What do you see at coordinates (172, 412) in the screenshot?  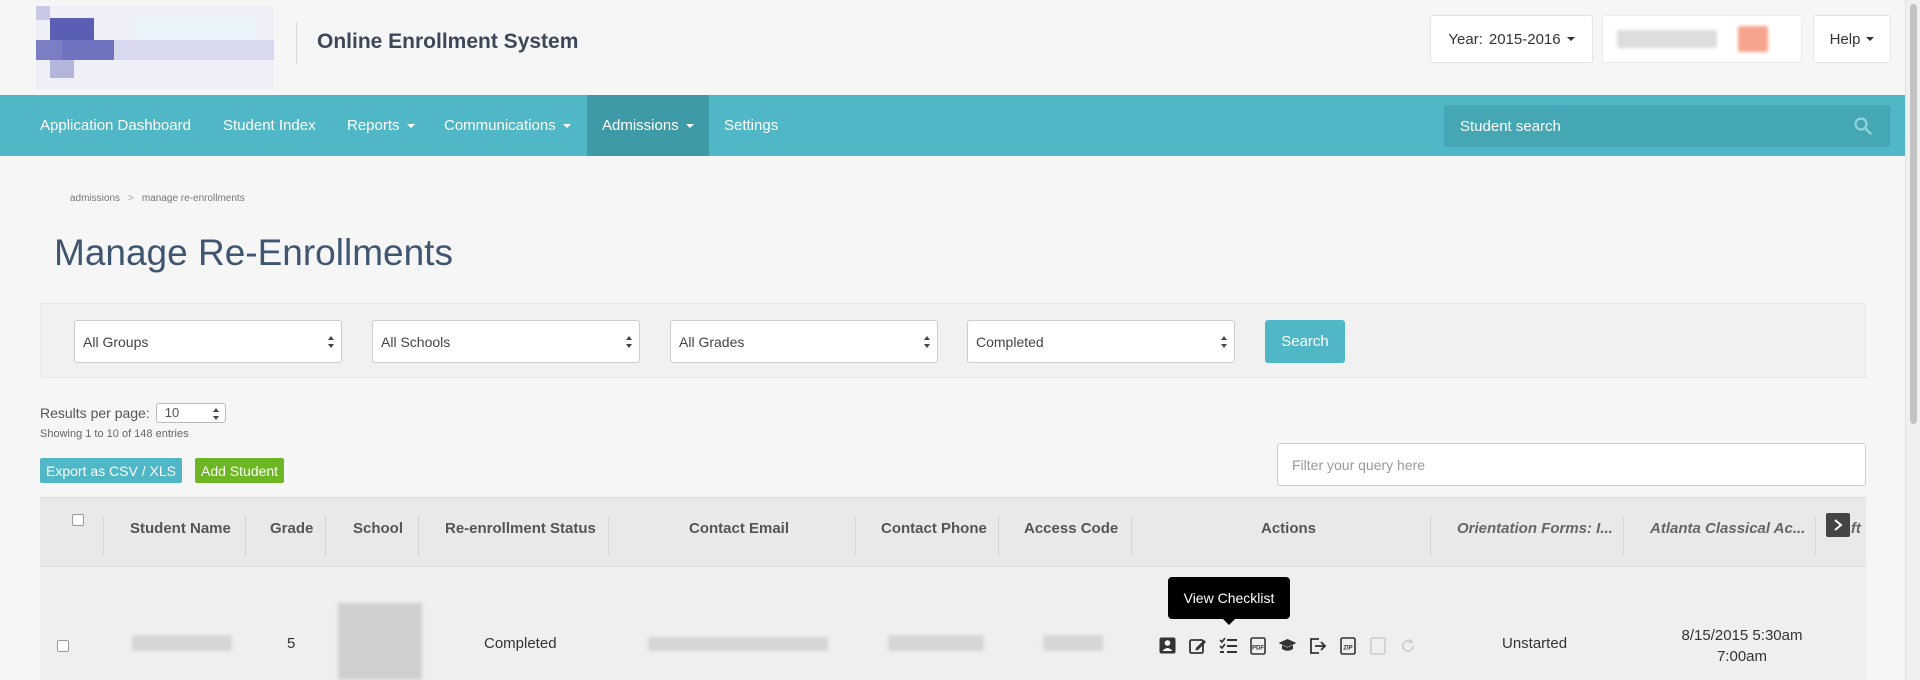 I see `results-per-page-value: 10` at bounding box center [172, 412].